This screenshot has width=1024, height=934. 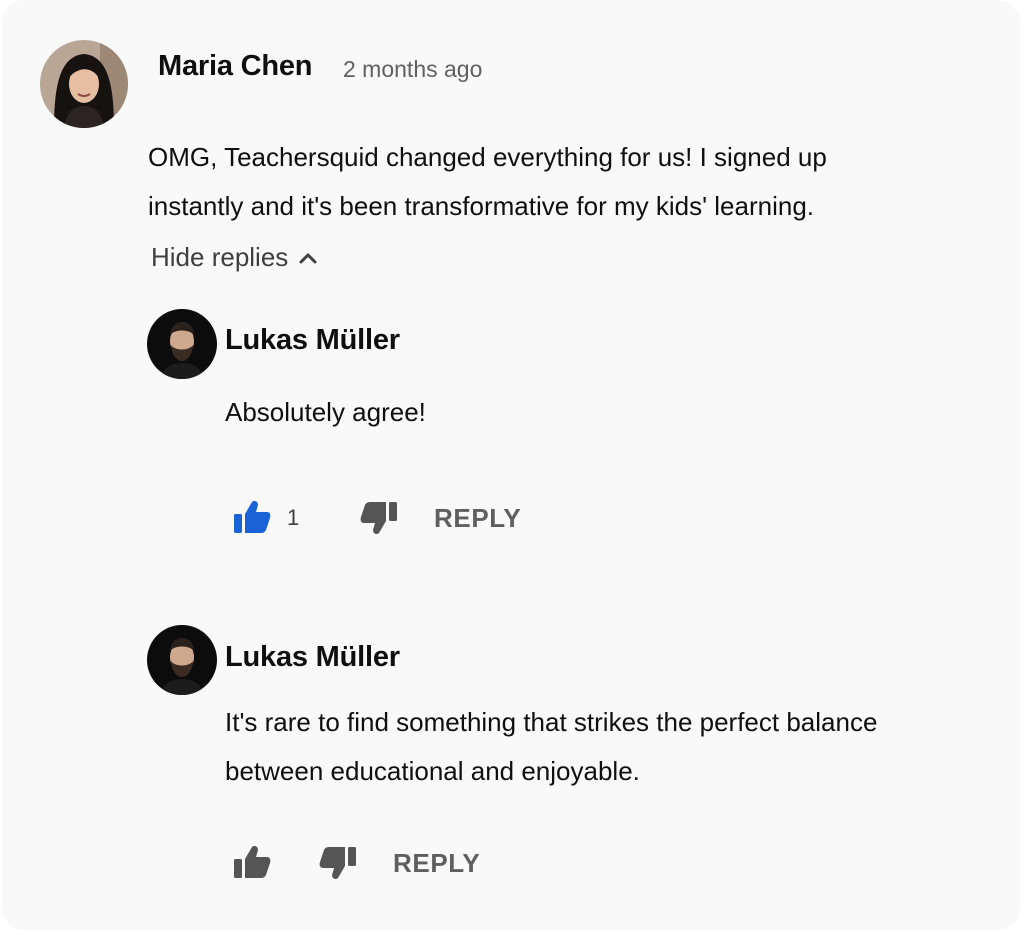 What do you see at coordinates (220, 257) in the screenshot?
I see `hide-replies-label: Hide replies` at bounding box center [220, 257].